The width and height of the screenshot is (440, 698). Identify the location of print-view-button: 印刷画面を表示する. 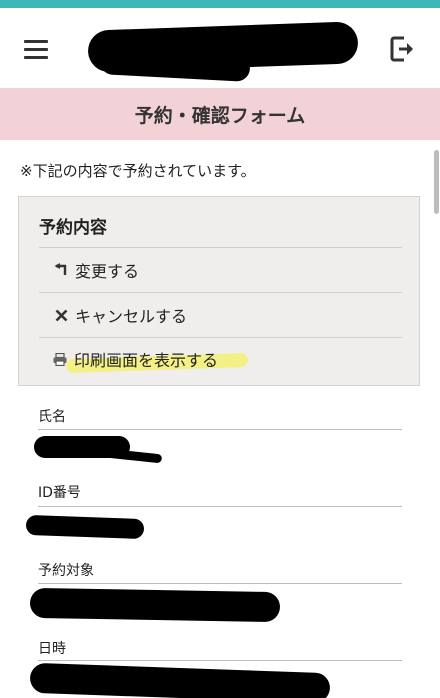
(219, 359).